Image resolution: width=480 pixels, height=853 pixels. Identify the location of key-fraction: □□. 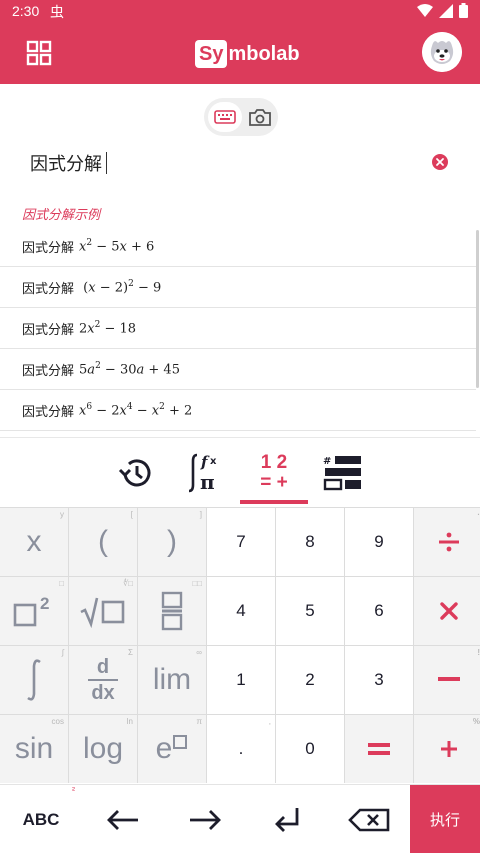
(172, 611).